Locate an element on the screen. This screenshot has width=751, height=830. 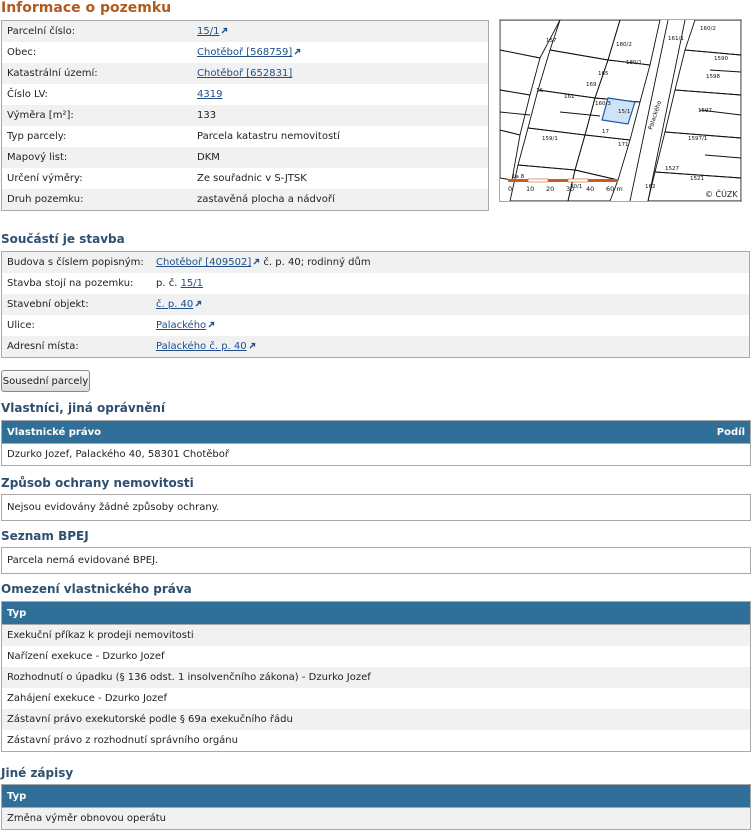
neighbor-parcels-button: Sousední parcely is located at coordinates (45, 381).